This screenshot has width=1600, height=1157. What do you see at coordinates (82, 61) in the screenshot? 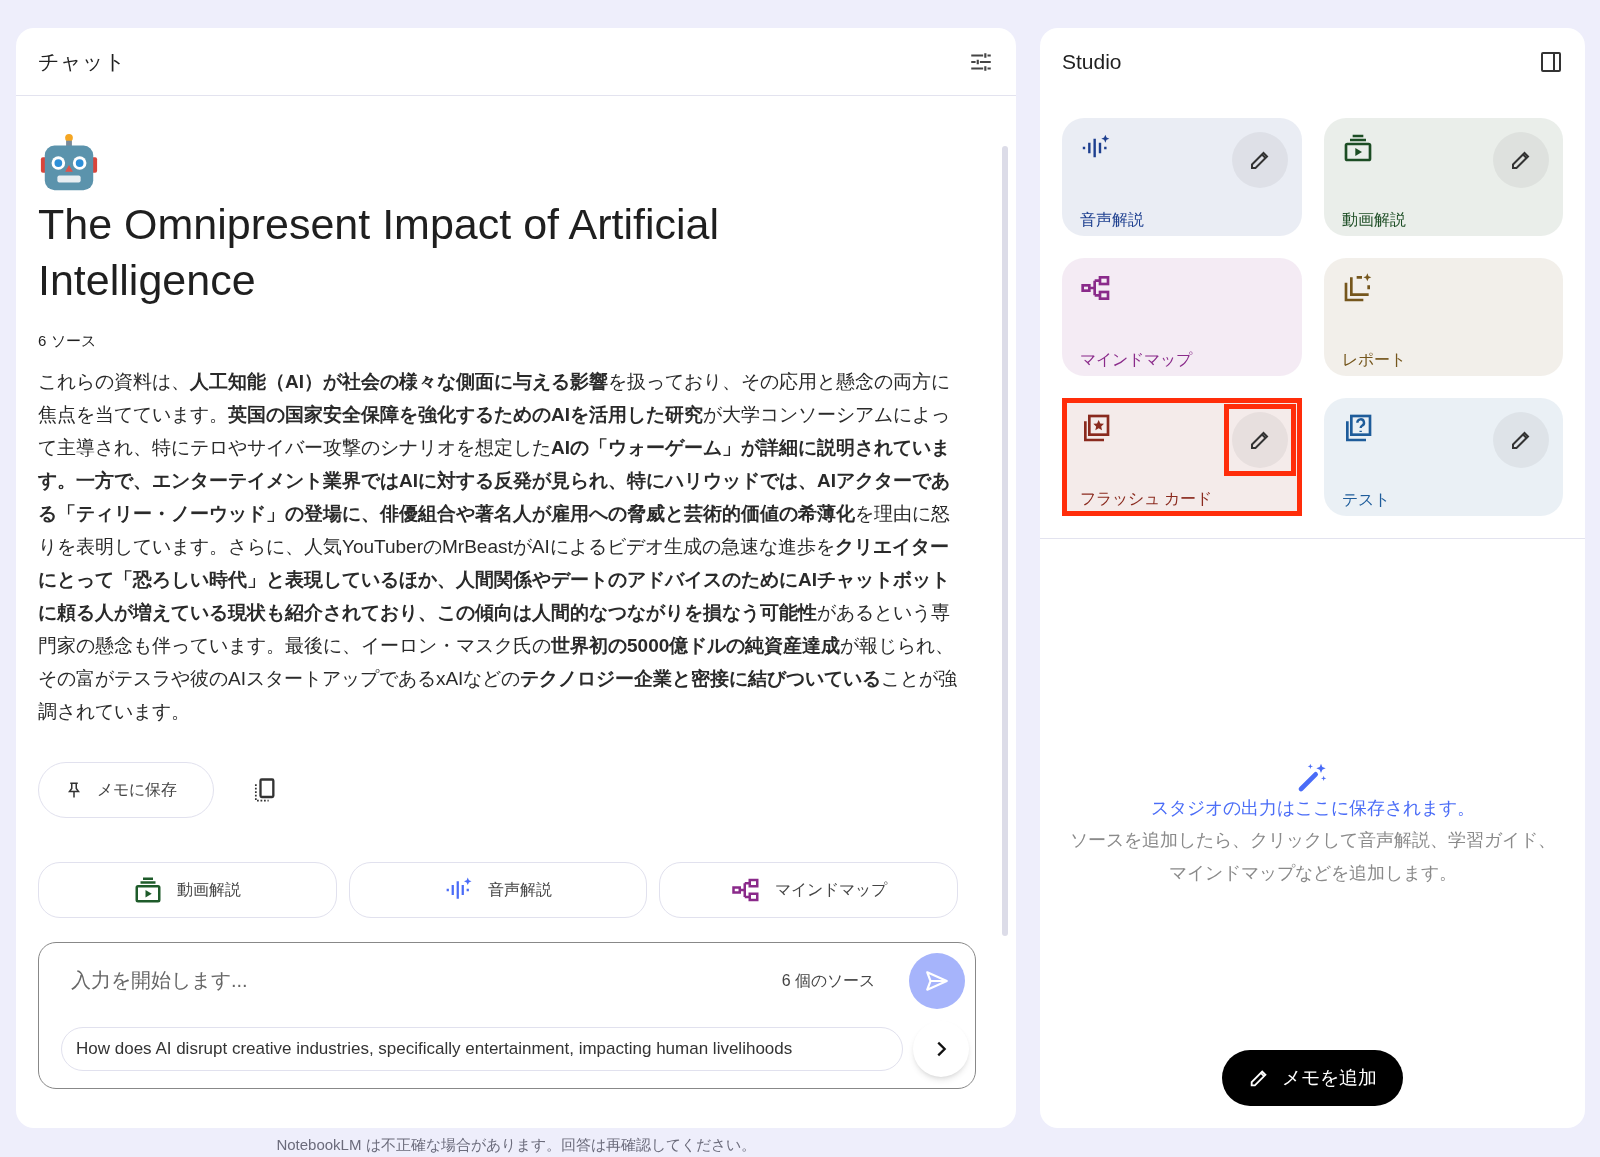
I see `panel-title: チャット` at bounding box center [82, 61].